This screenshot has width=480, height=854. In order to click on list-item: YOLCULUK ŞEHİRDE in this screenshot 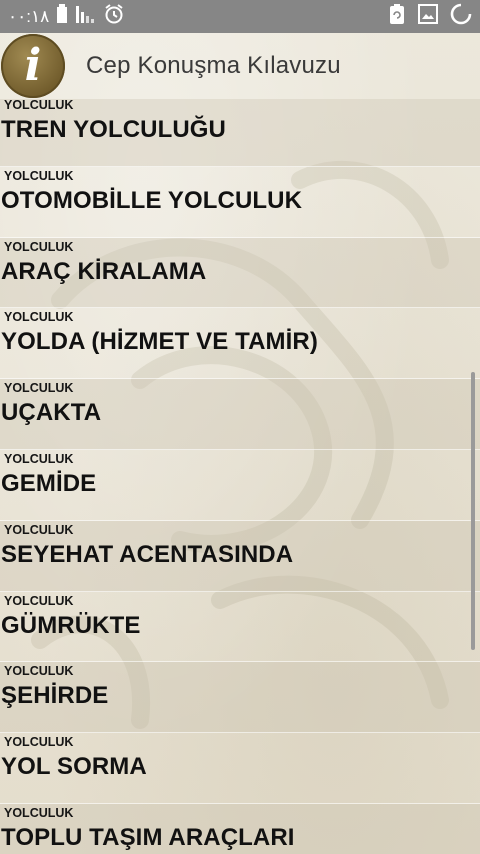, I will do `click(240, 698)`.